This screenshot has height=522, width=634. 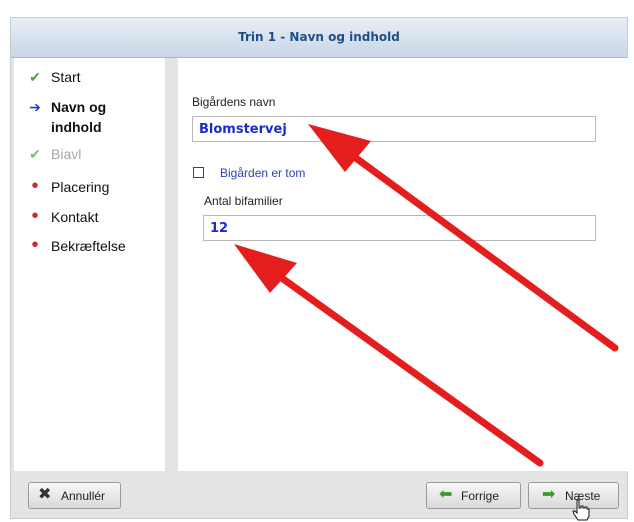 I want to click on step-label: Kontakt, so click(x=75, y=217).